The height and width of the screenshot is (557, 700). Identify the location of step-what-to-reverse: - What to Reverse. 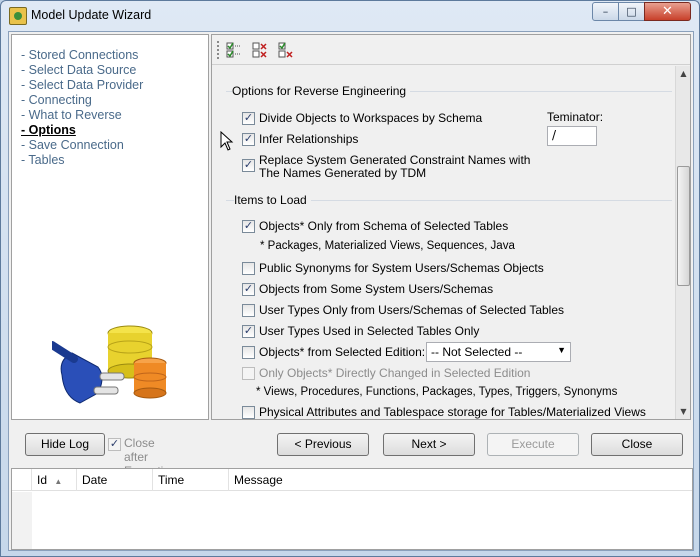
(82, 115).